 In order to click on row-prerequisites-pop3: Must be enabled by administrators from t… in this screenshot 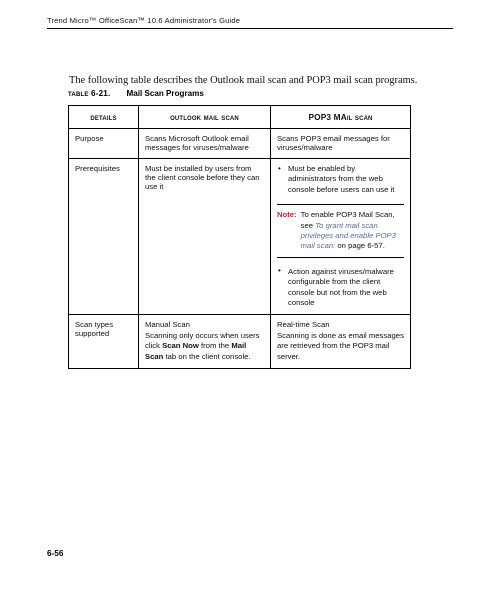, I will do `click(340, 236)`.